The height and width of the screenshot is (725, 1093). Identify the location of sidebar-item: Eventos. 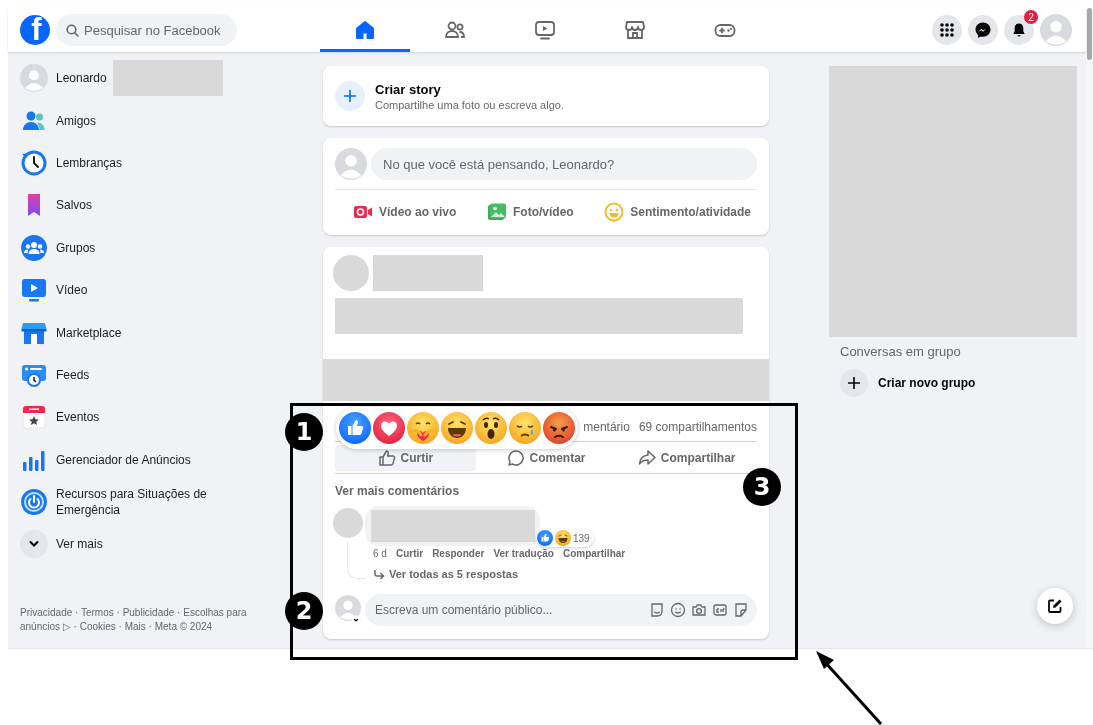
(60, 417).